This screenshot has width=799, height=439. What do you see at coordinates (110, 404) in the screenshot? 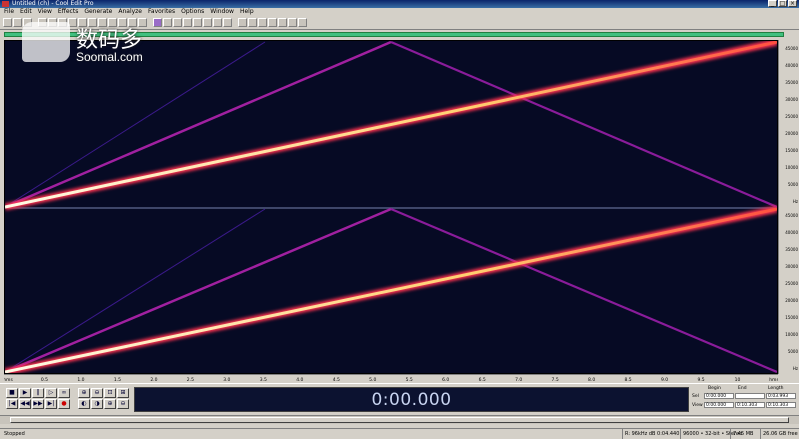
I see `zoom-vertical-in-icon: ⊕` at bounding box center [110, 404].